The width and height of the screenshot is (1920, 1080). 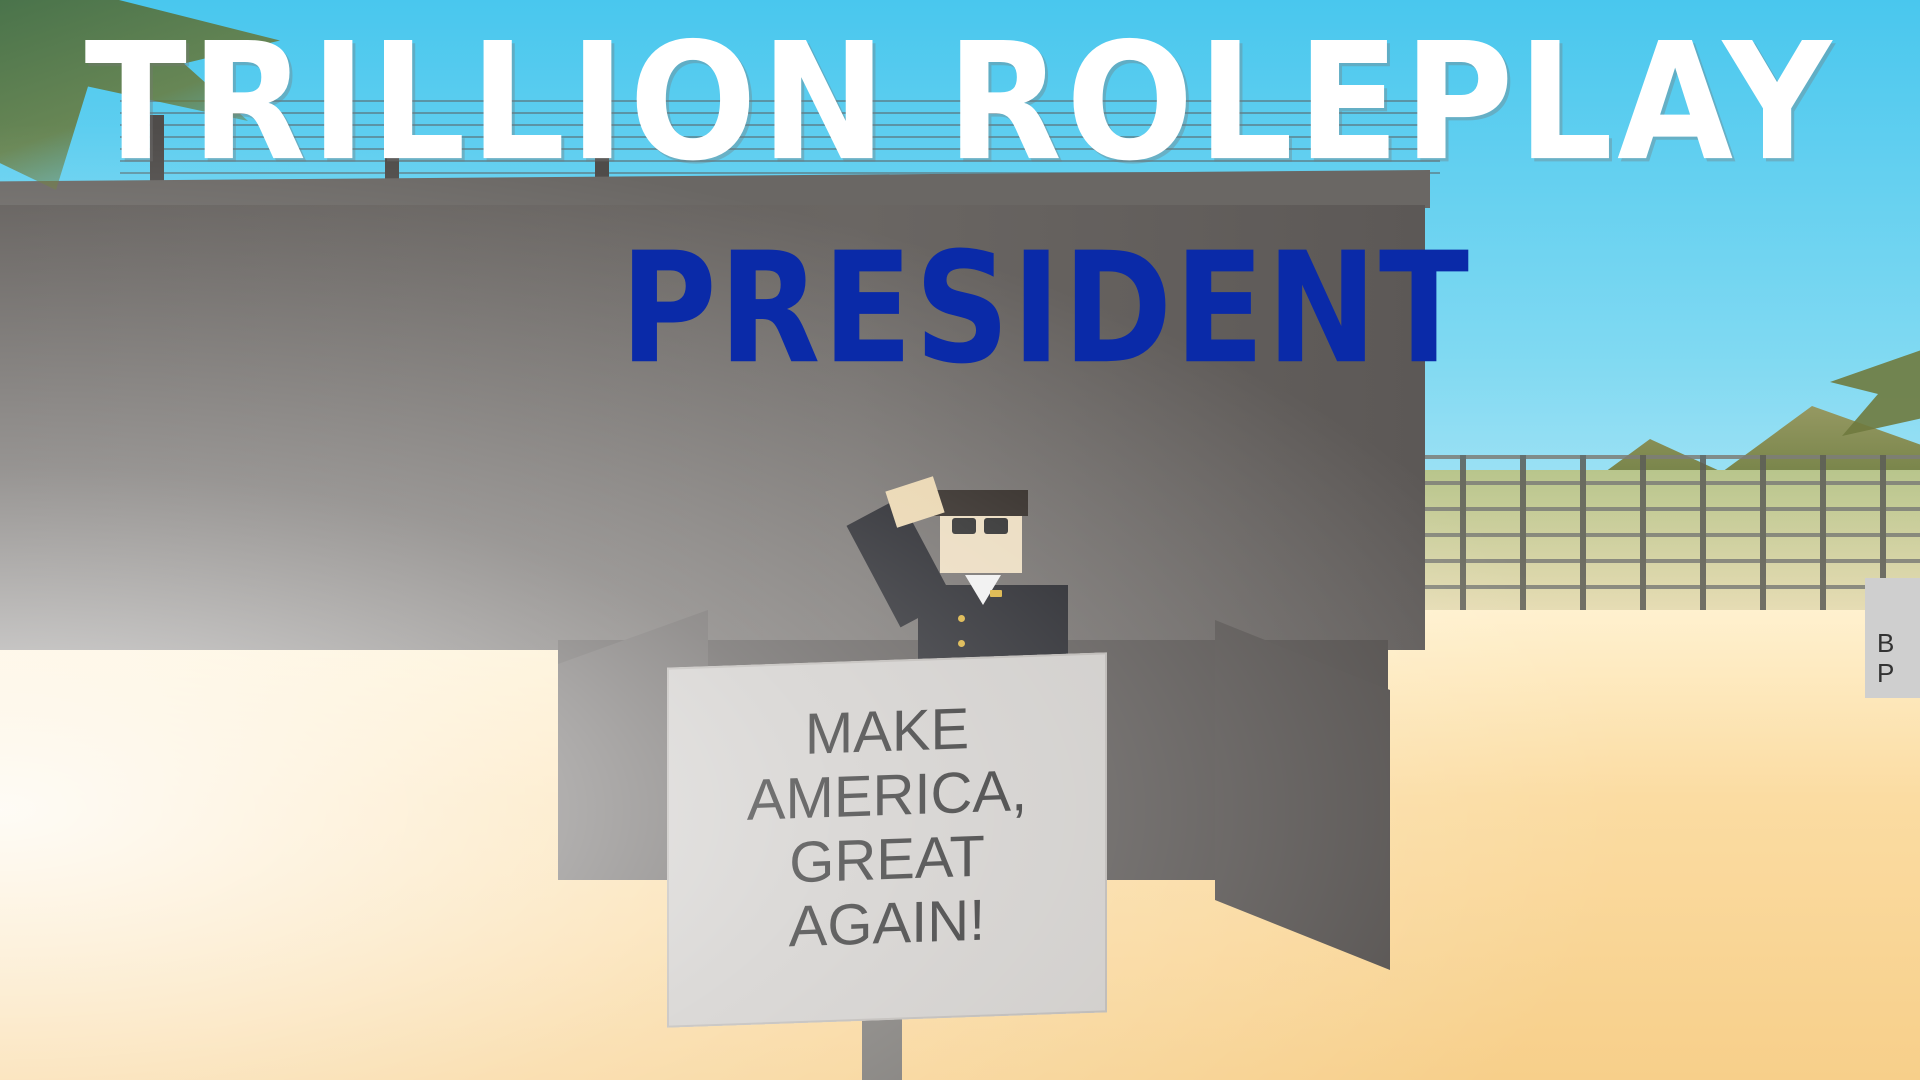 I want to click on side-sign: B P, so click(x=1892, y=638).